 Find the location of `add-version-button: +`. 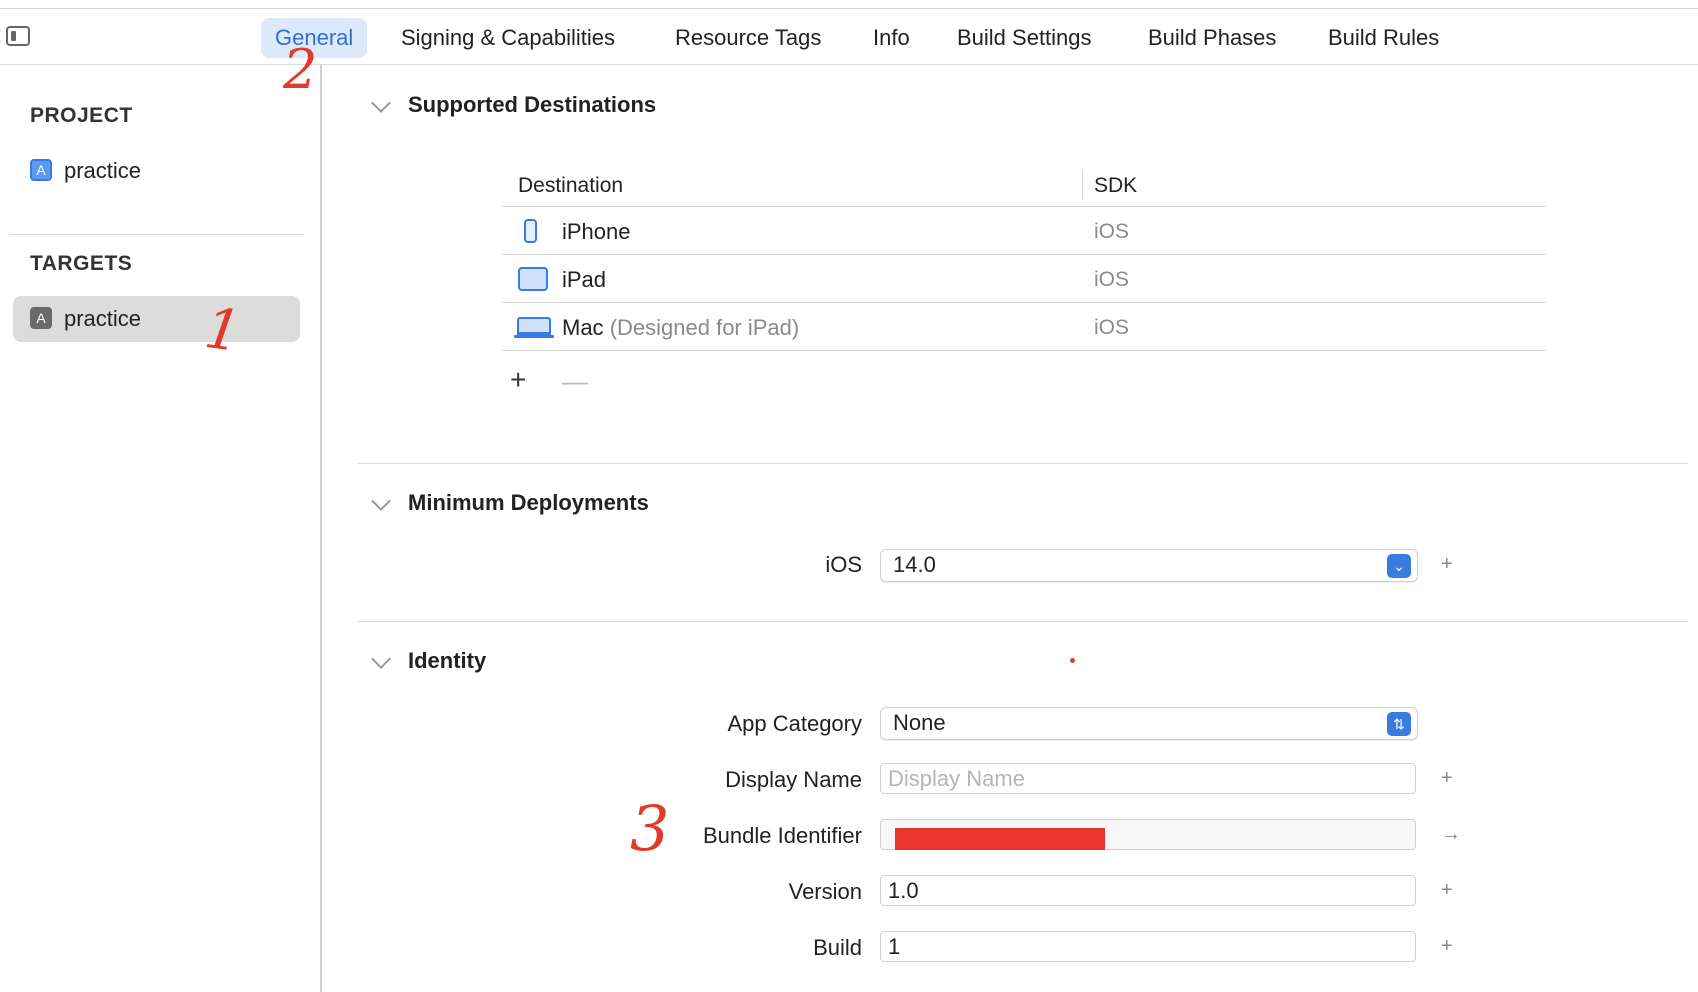

add-version-button: + is located at coordinates (1447, 890).